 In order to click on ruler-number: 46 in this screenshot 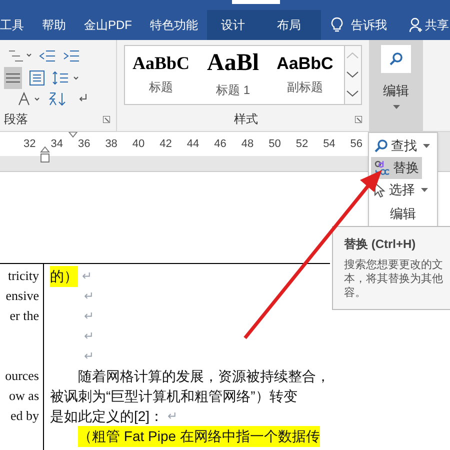, I will do `click(220, 144)`.